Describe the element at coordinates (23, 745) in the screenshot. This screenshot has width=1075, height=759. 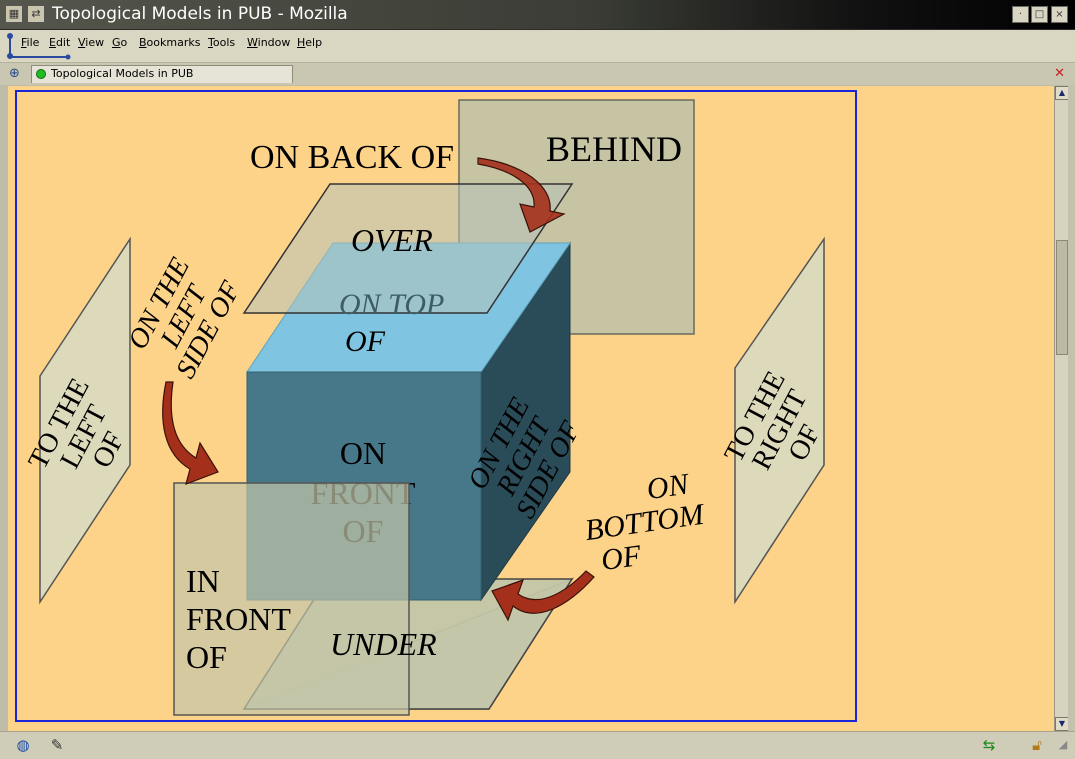
I see `globe-icon: ◍` at that location.